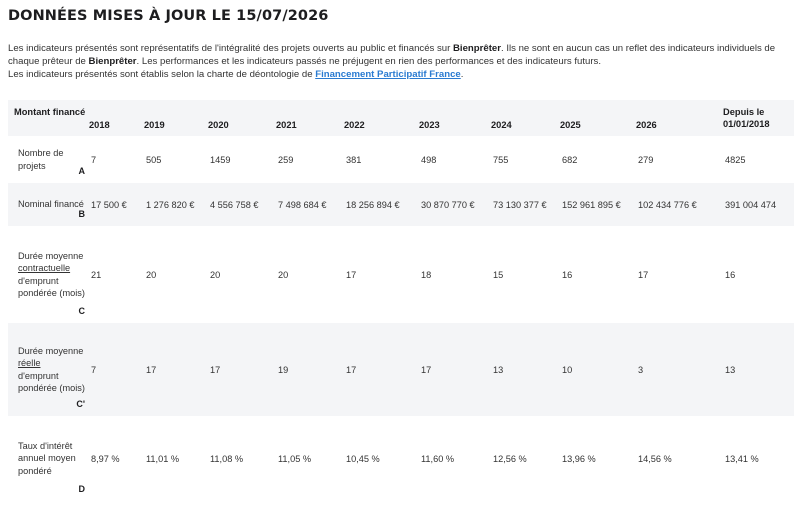  What do you see at coordinates (295, 458) in the screenshot?
I see `table-cell: 11,05 %` at bounding box center [295, 458].